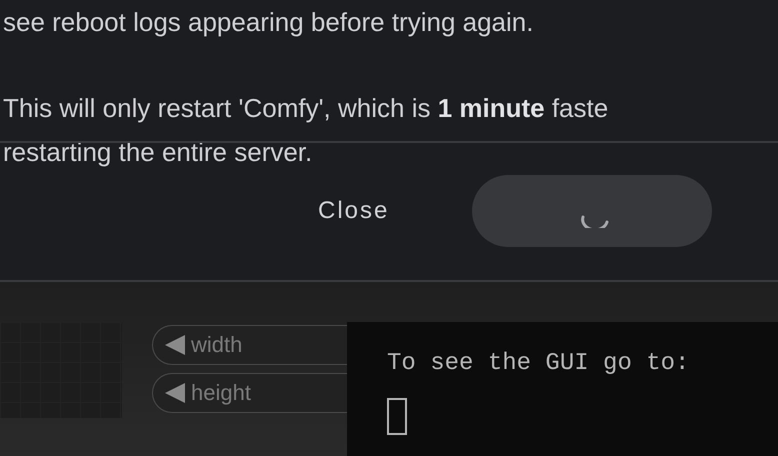  I want to click on text-cursor, so click(397, 416).